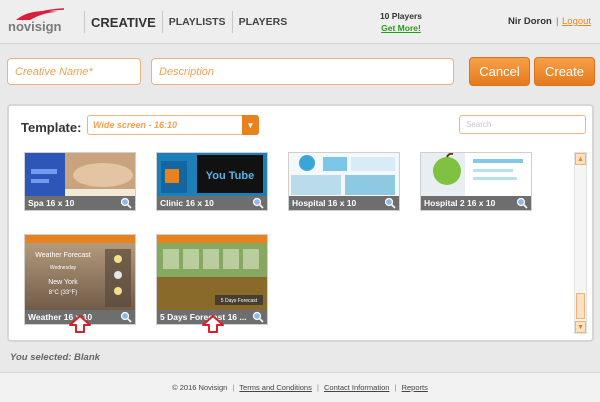  I want to click on template-card-spa: Spa 16 x 10, so click(80, 181).